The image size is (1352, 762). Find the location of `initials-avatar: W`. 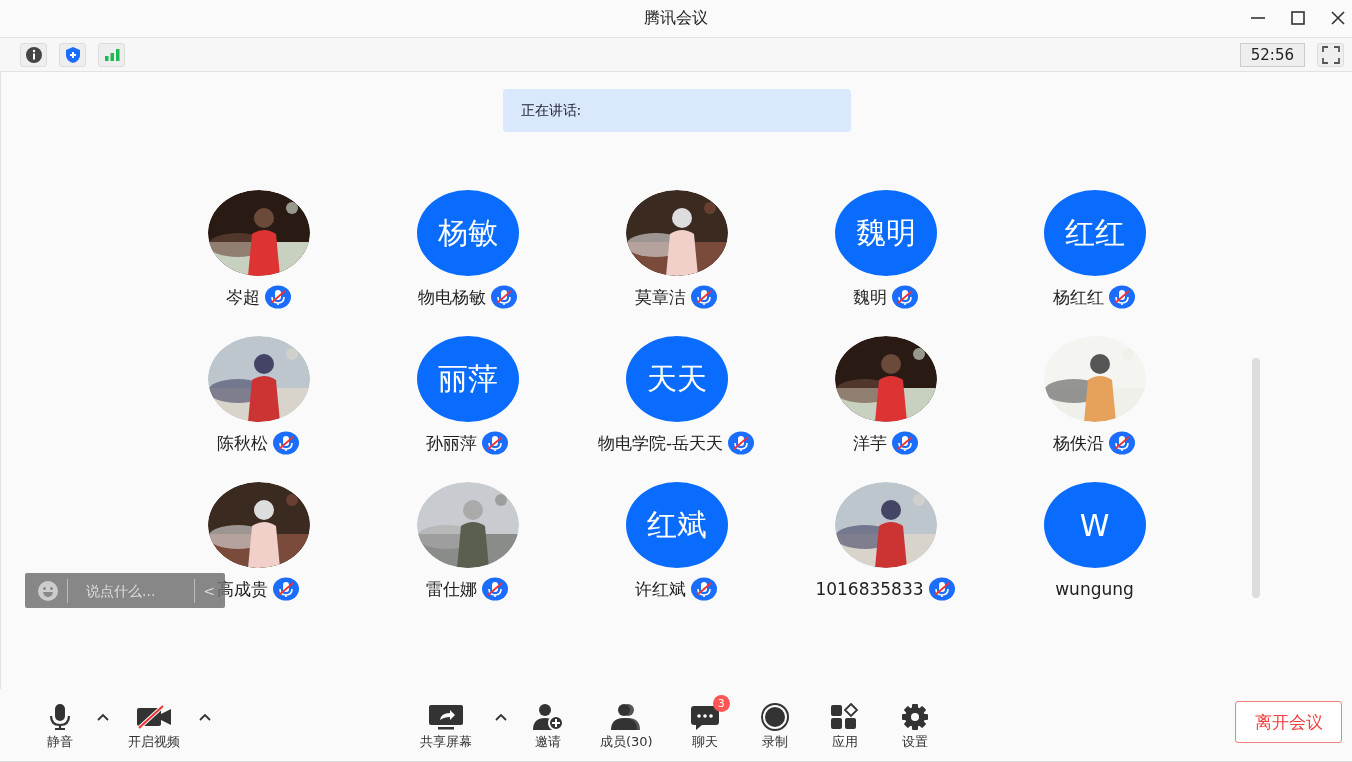

initials-avatar: W is located at coordinates (1094, 525).